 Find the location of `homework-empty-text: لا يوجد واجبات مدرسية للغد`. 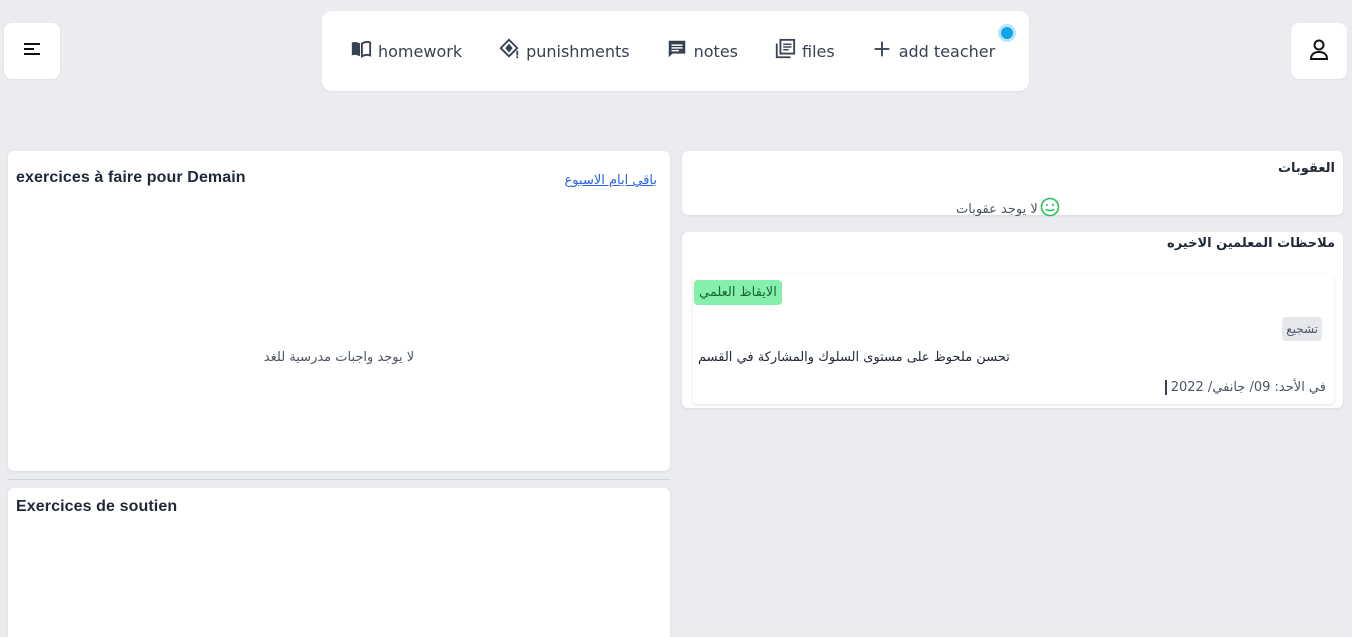

homework-empty-text: لا يوجد واجبات مدرسية للغد is located at coordinates (339, 357).